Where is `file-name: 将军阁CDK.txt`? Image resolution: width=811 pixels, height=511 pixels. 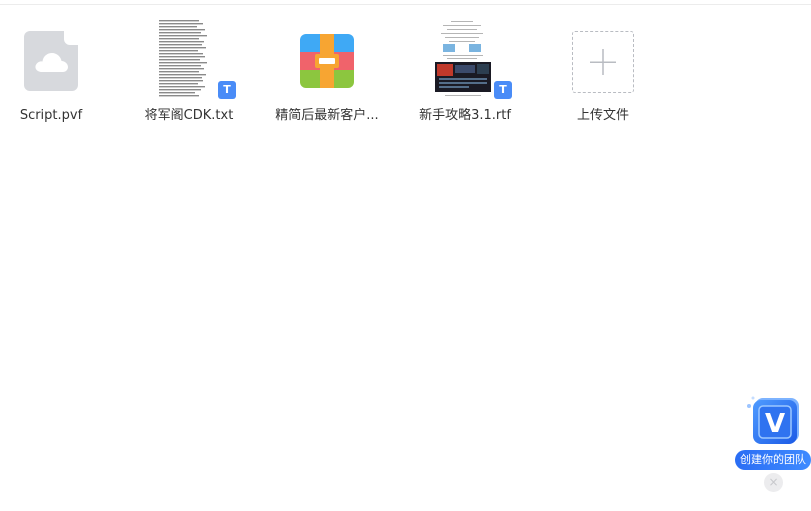
file-name: 将军阁CDK.txt is located at coordinates (189, 115).